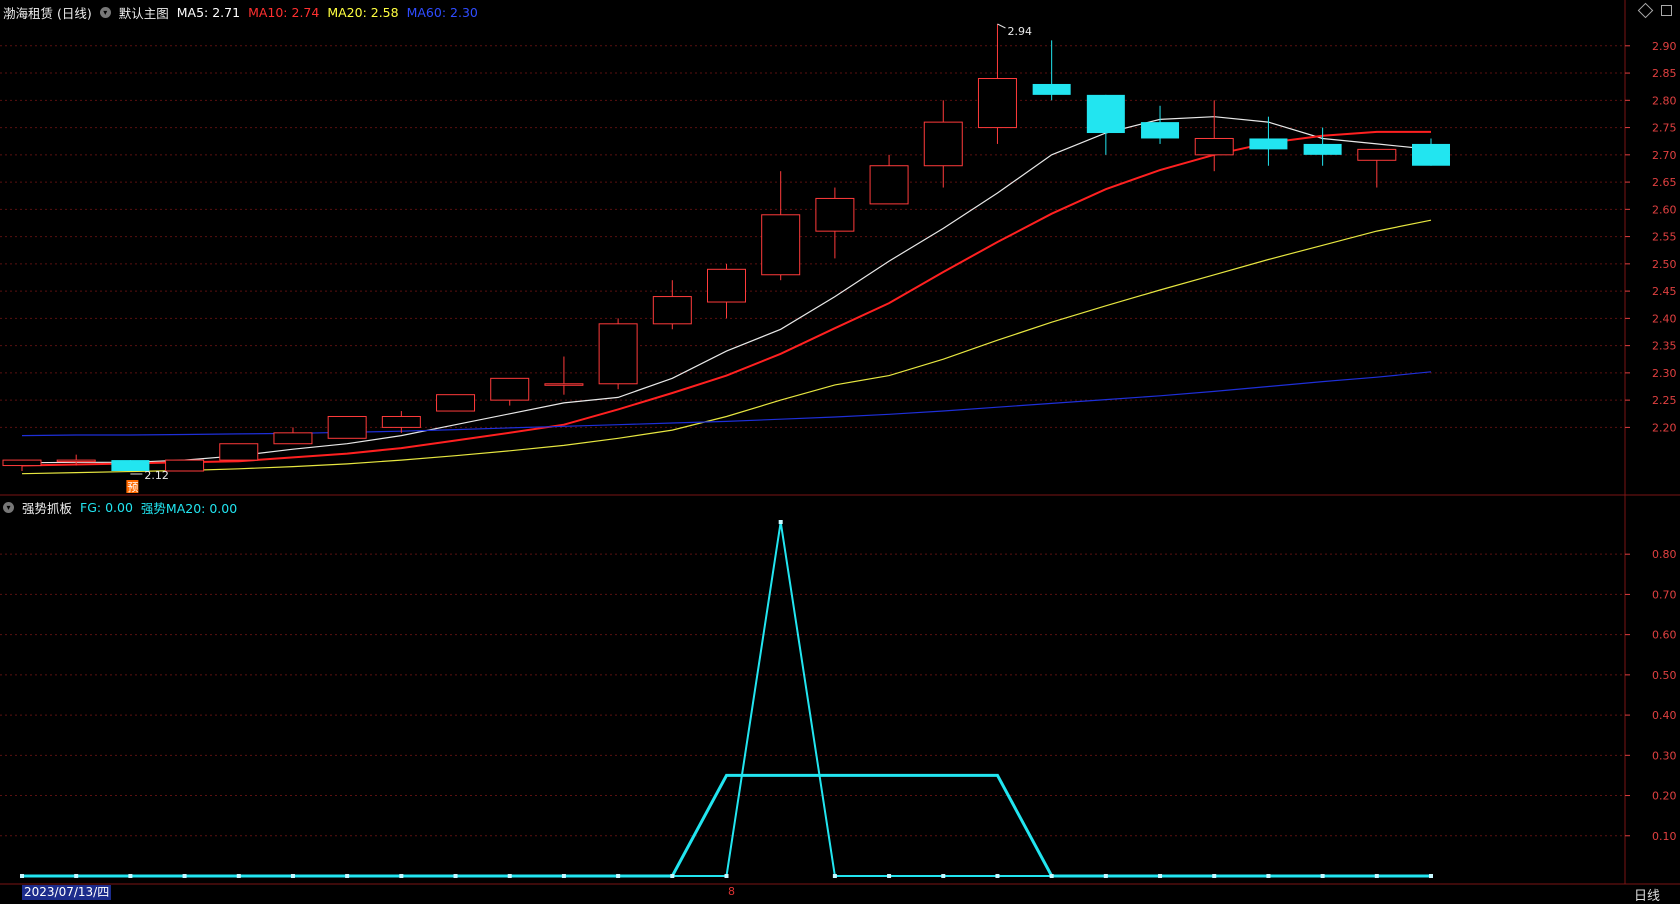 The image size is (1680, 904). Describe the element at coordinates (1664, 635) in the screenshot. I see `indicator-tick-label: 0.60` at that location.